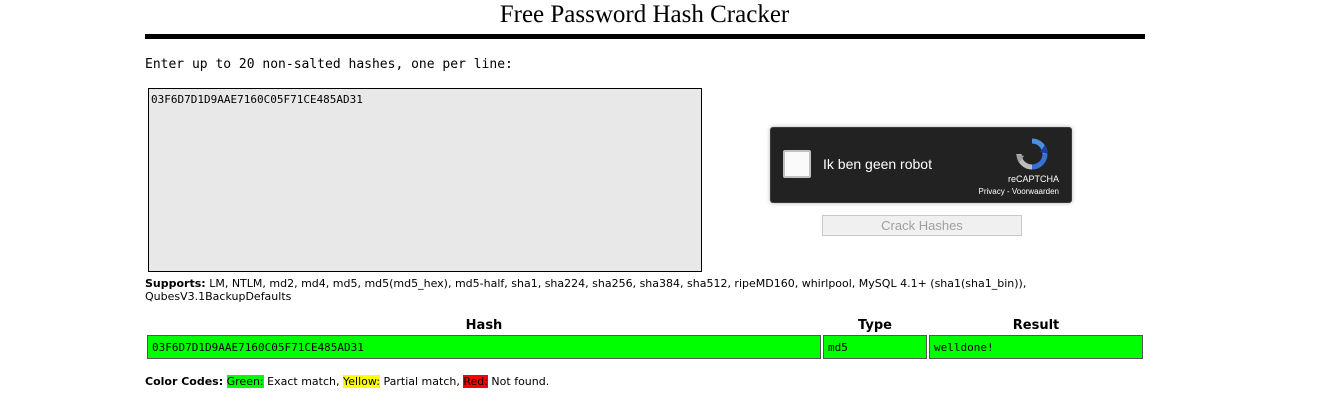 The image size is (1337, 404). What do you see at coordinates (875, 325) in the screenshot?
I see `type-column-header: Type` at bounding box center [875, 325].